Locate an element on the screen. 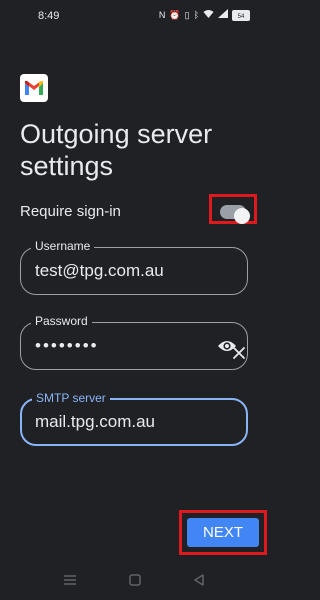 This screenshot has height=600, width=320. wifi-icon is located at coordinates (208, 15).